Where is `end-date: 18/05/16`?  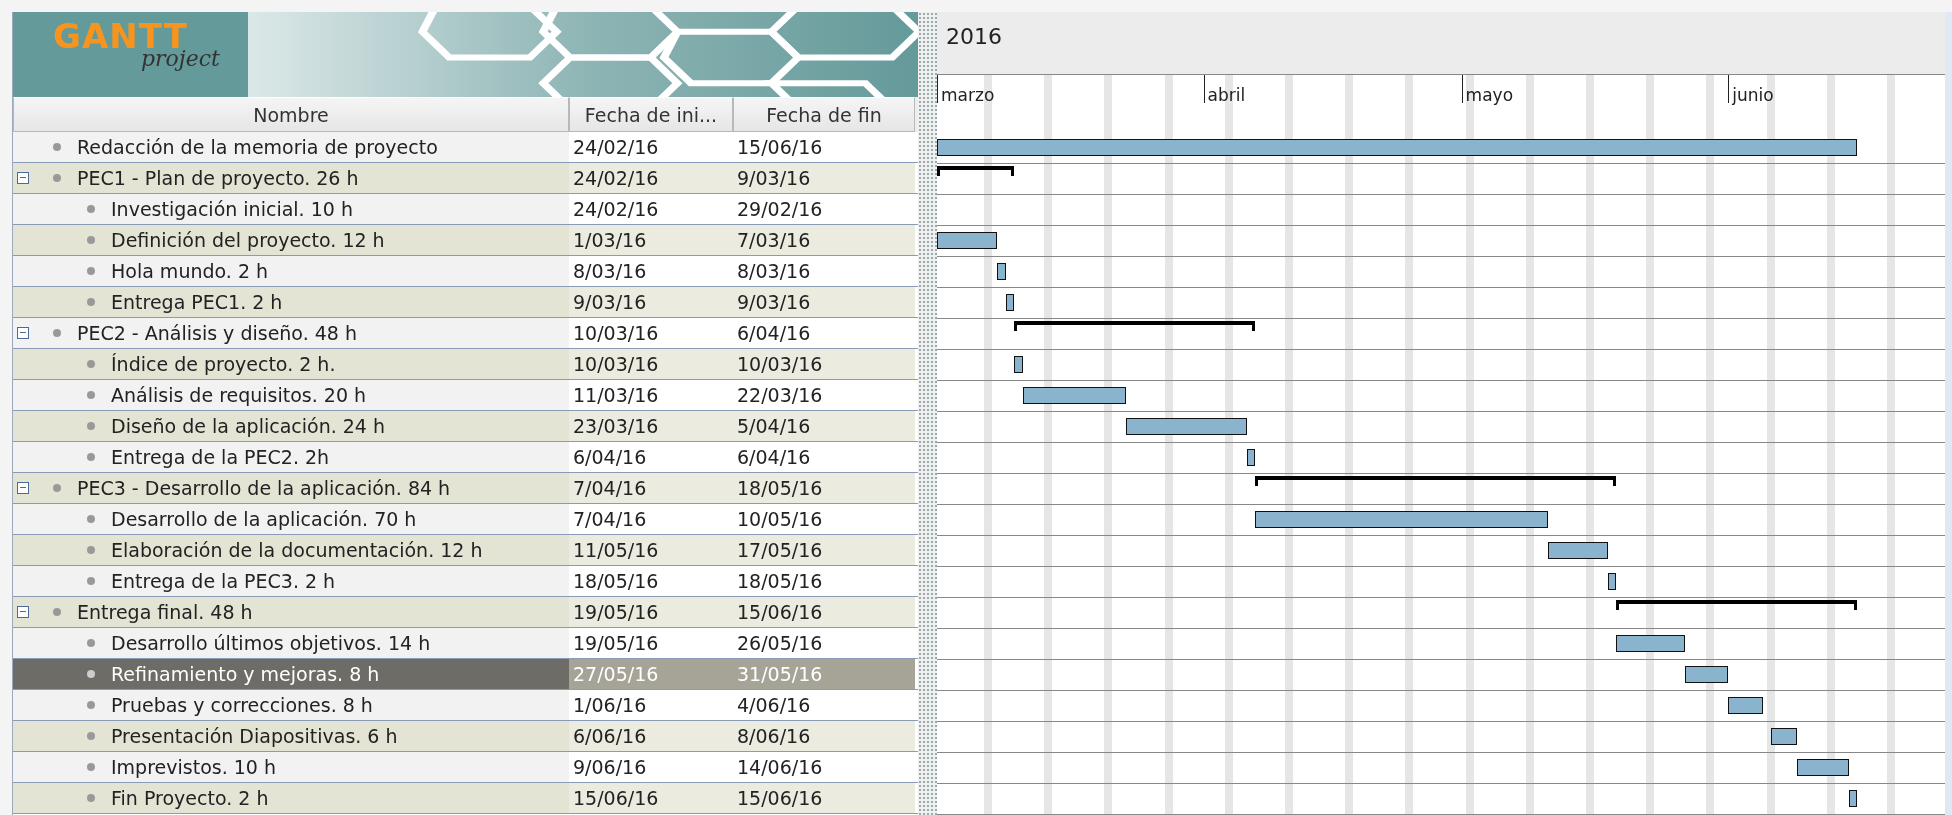 end-date: 18/05/16 is located at coordinates (824, 488).